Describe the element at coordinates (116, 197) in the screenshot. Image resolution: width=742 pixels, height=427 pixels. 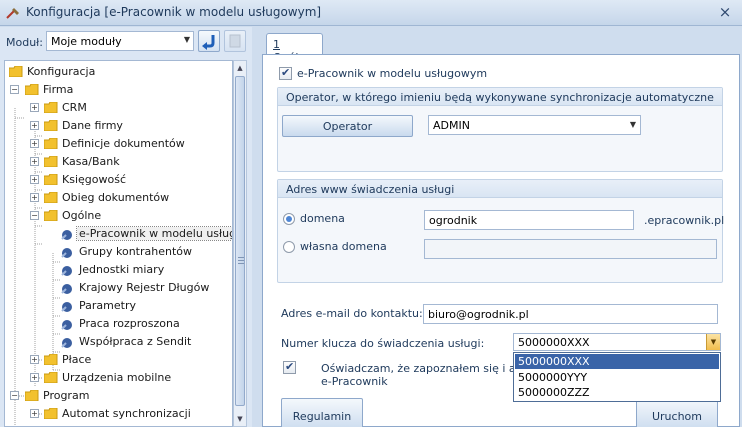
I see `tree-item-label: Obieg dokumentów` at that location.